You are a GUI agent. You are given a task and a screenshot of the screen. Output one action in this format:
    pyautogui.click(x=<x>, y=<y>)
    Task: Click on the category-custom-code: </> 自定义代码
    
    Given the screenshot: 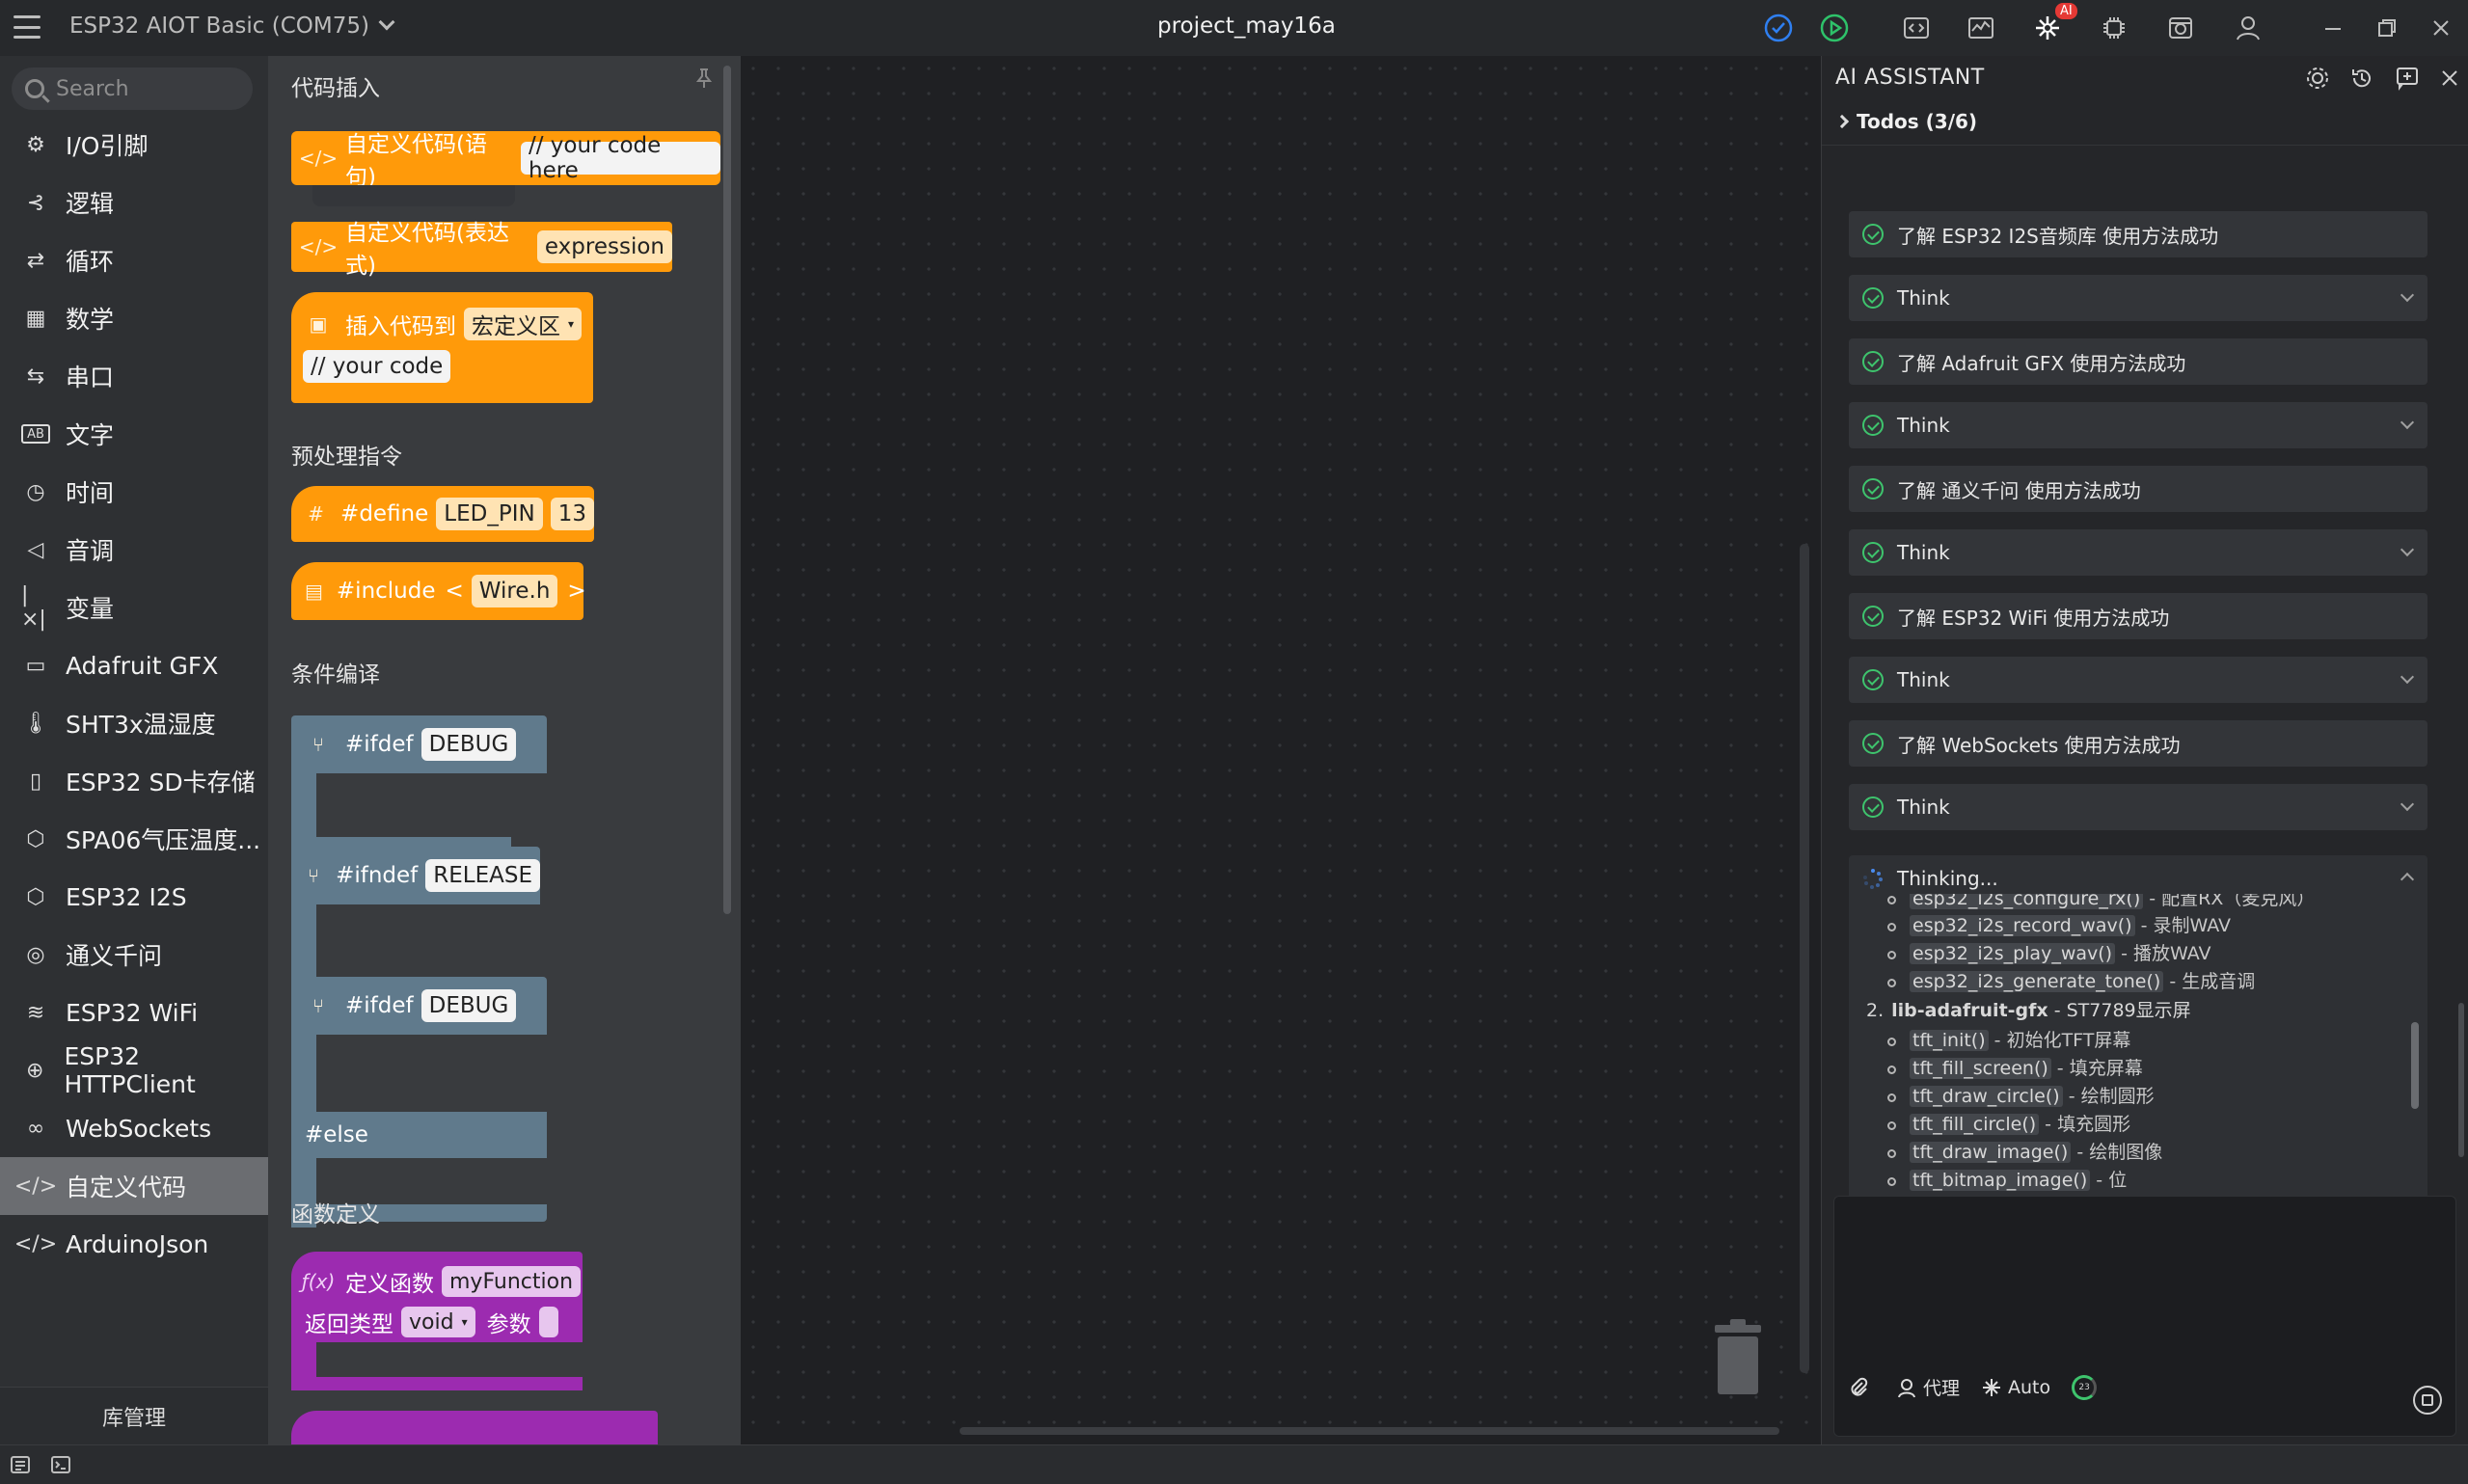 What is the action you would take?
    pyautogui.click(x=134, y=1186)
    